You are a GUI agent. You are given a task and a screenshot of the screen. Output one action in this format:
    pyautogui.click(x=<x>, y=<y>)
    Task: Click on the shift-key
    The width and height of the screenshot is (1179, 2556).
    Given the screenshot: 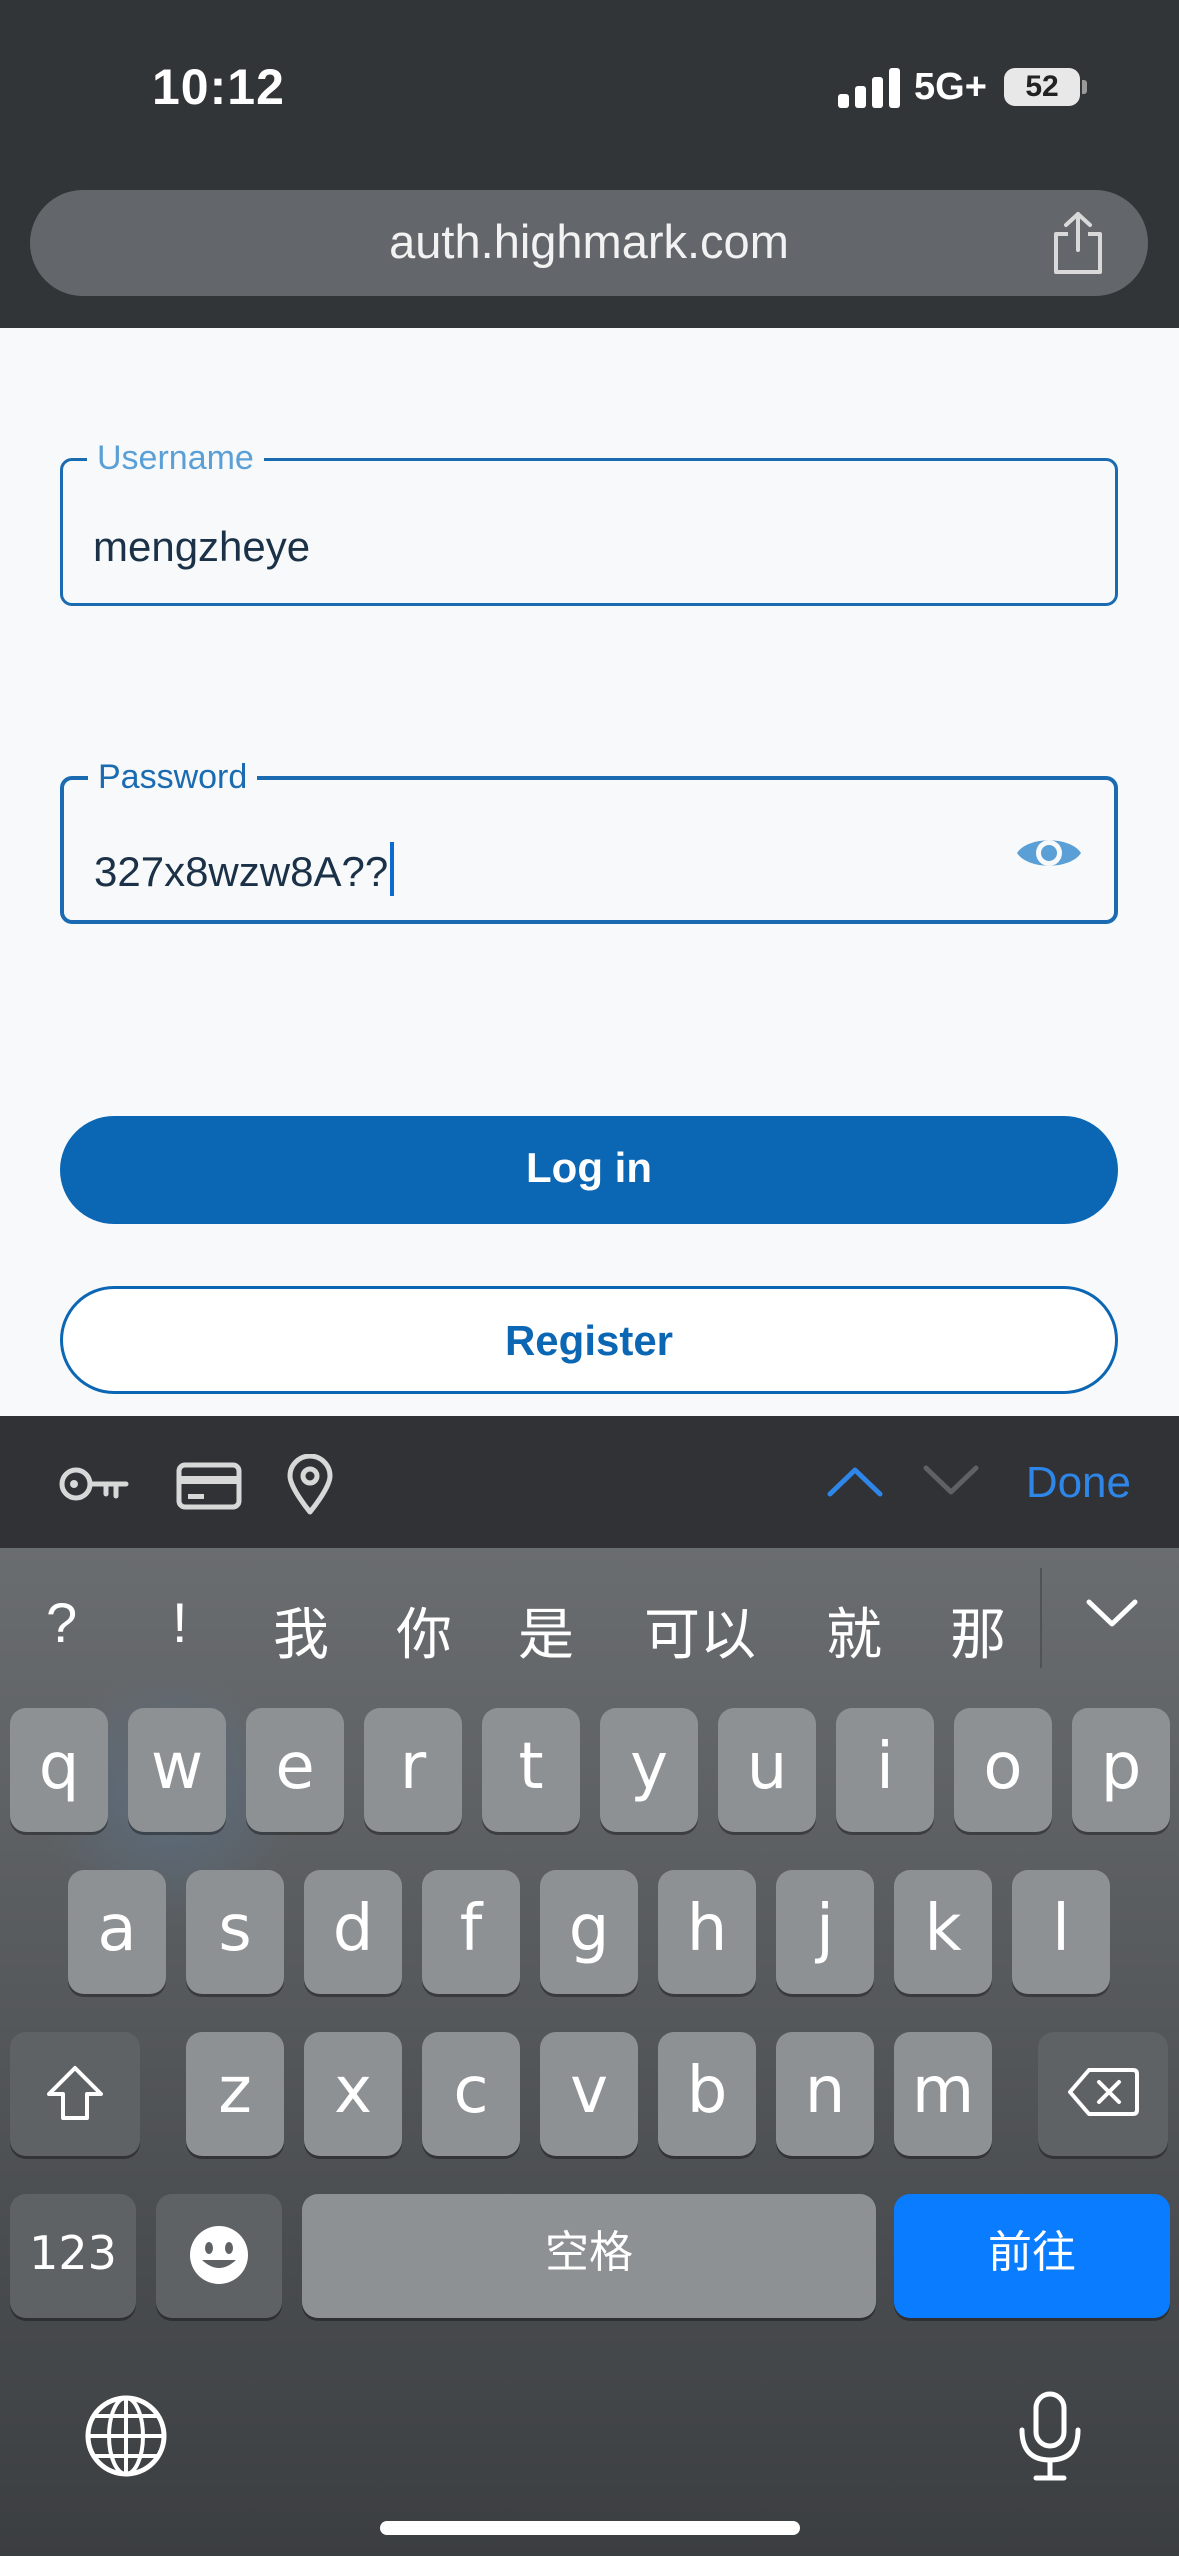 What is the action you would take?
    pyautogui.click(x=75, y=2094)
    